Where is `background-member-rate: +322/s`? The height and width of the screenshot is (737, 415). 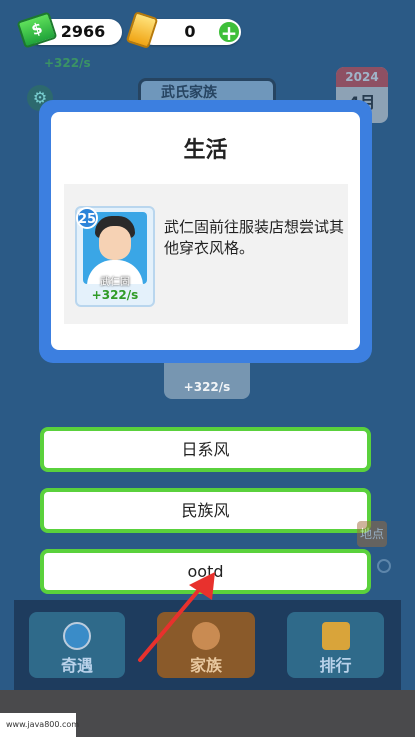
background-member-rate: +322/s is located at coordinates (207, 387).